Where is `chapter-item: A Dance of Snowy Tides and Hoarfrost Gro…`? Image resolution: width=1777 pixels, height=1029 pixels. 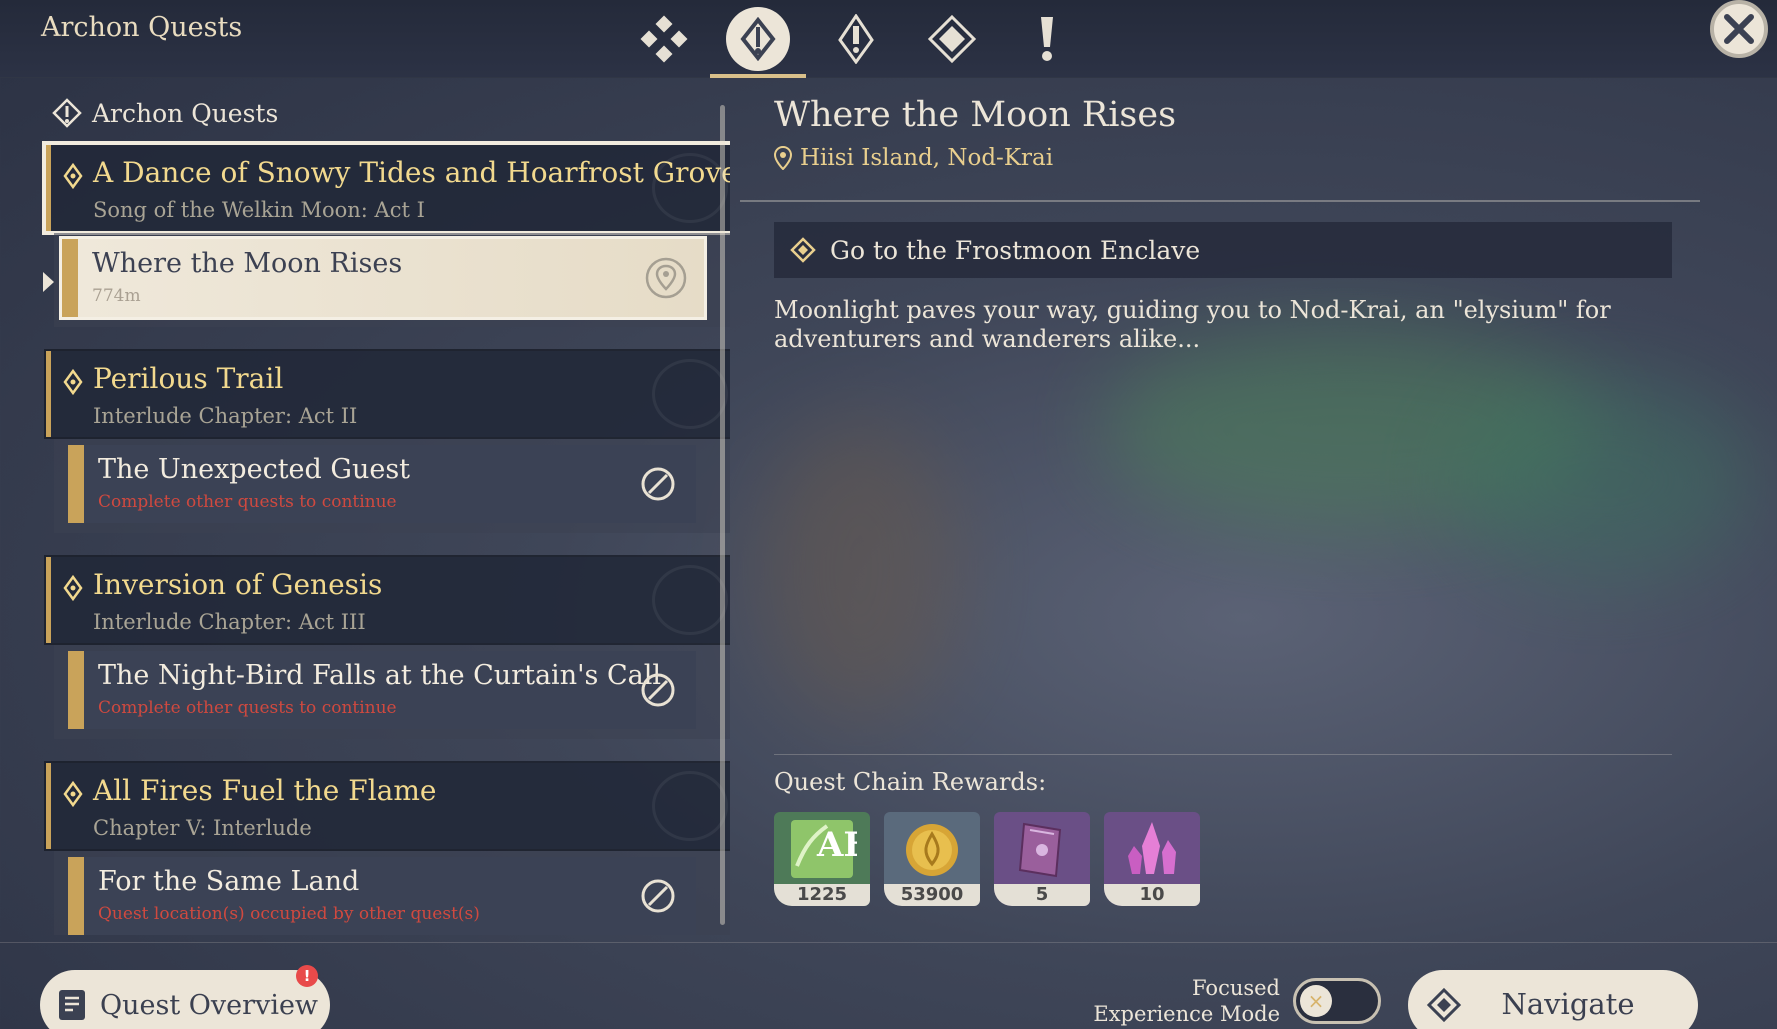 chapter-item: A Dance of Snowy Tides and Hoarfrost Gro… is located at coordinates (388, 188).